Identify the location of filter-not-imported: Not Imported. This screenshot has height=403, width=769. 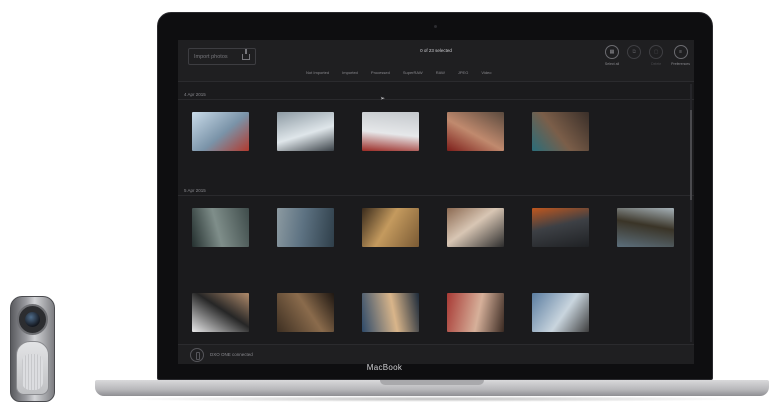
(317, 72).